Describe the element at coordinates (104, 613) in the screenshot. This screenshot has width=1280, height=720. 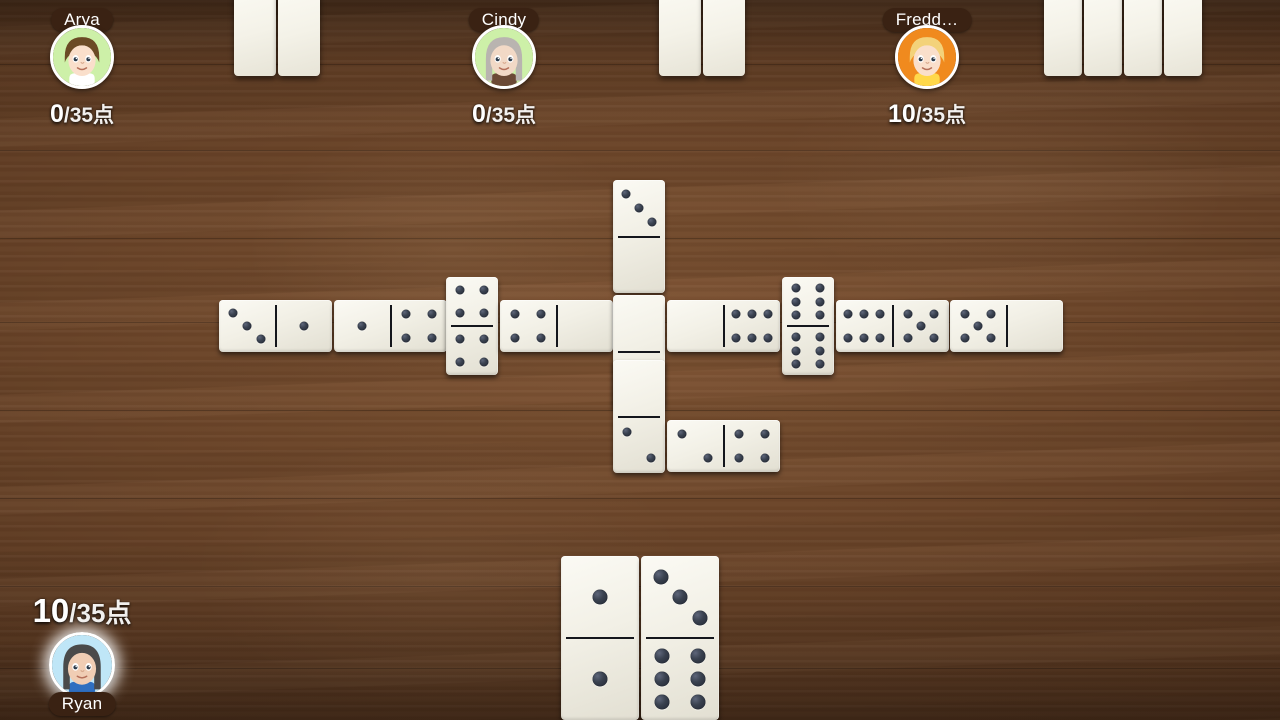
I see `score-target: 35点` at that location.